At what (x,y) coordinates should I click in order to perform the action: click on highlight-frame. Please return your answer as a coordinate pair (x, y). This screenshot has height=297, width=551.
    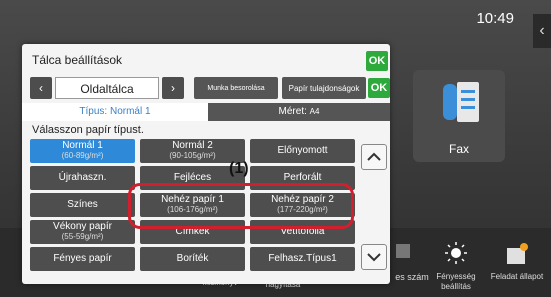
    Looking at the image, I should click on (241, 206).